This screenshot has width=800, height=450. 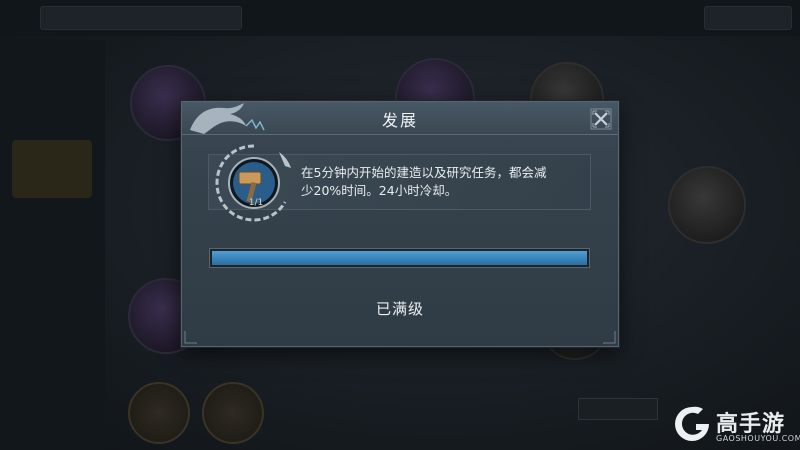 I want to click on background-top-bar, so click(x=400, y=18).